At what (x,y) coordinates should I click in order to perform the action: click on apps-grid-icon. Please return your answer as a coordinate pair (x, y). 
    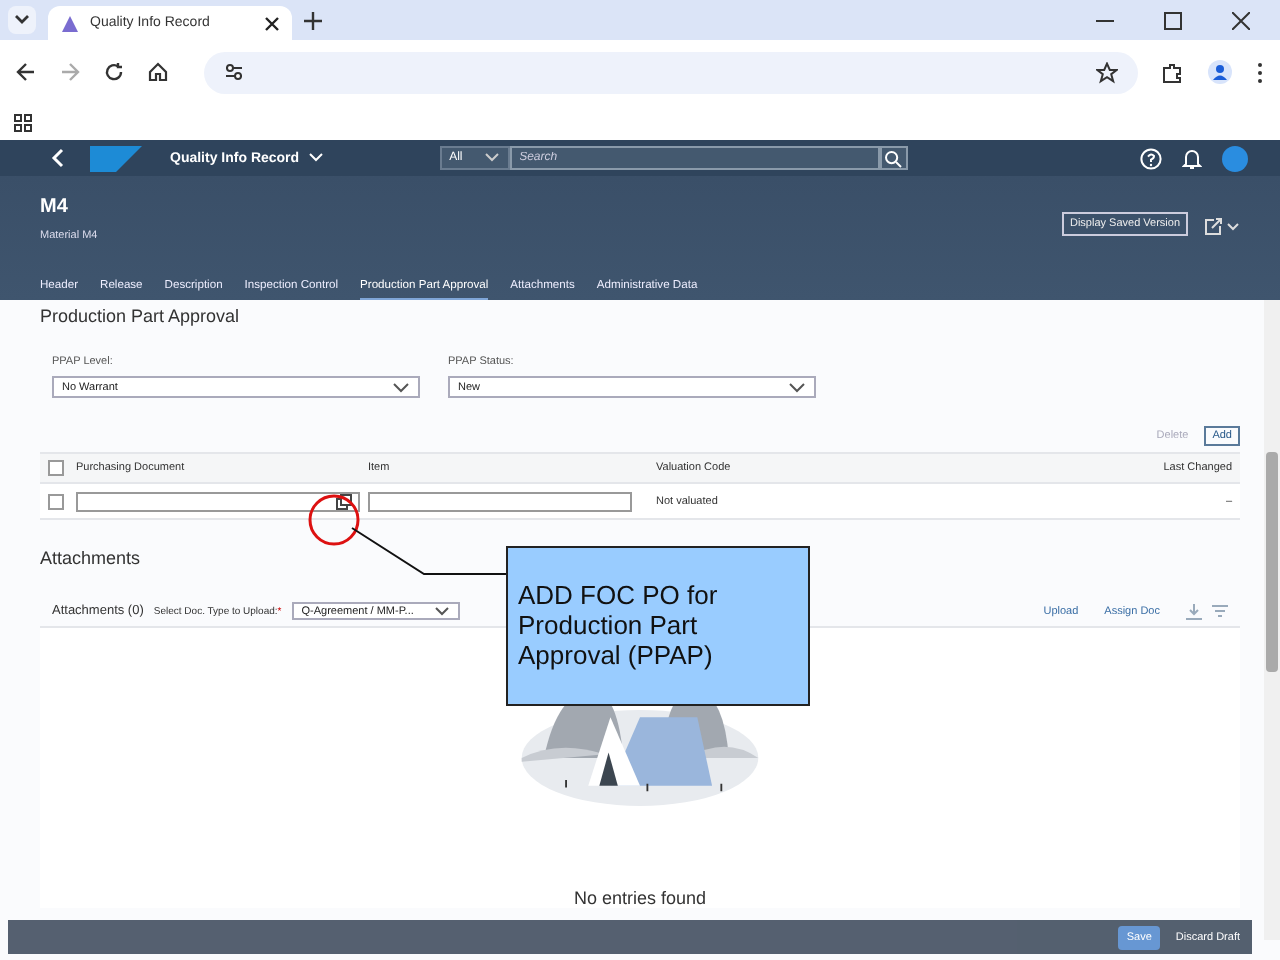
    Looking at the image, I should click on (23, 122).